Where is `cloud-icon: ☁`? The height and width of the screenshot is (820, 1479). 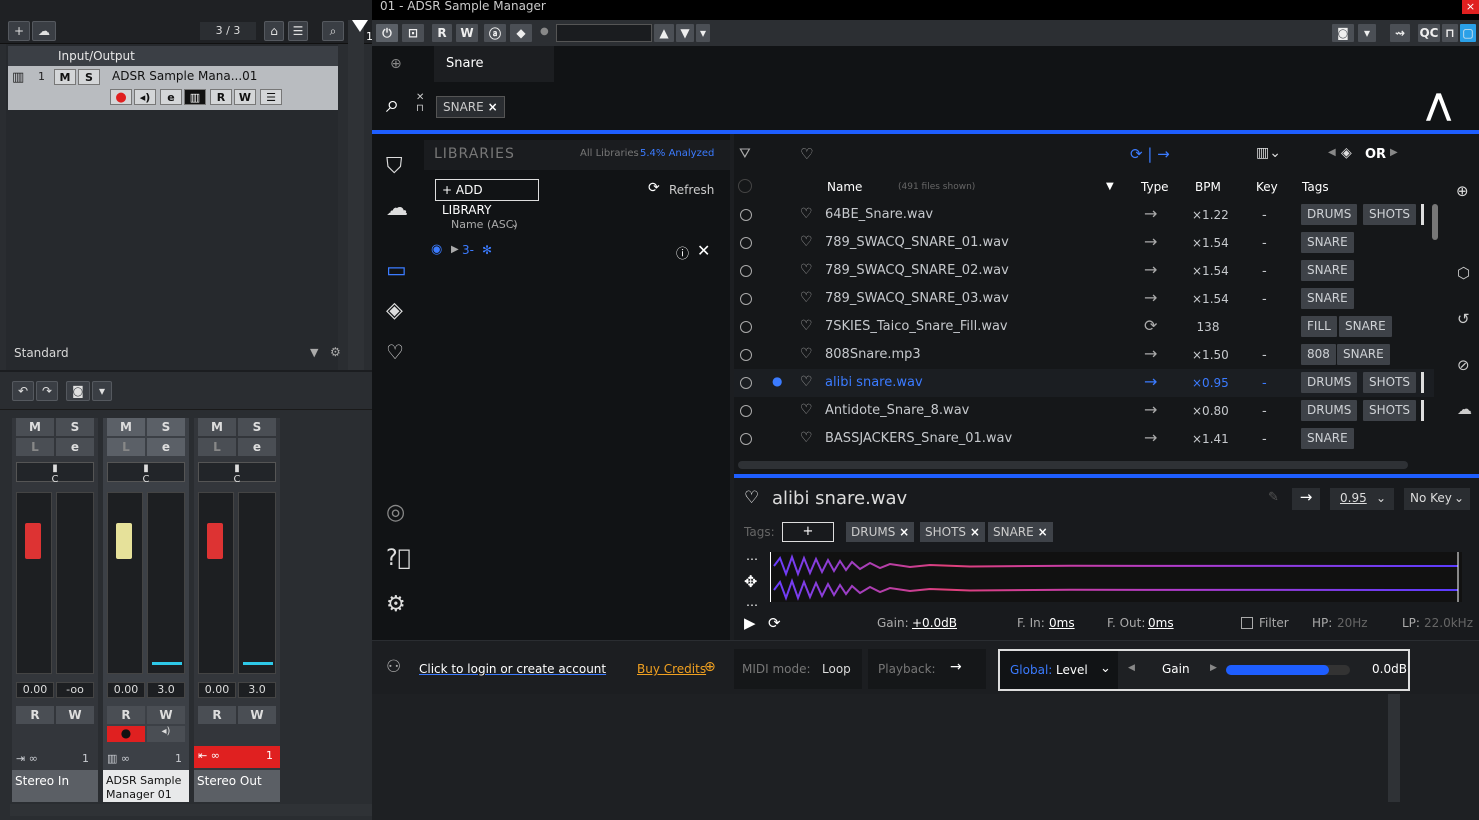 cloud-icon: ☁ is located at coordinates (44, 31).